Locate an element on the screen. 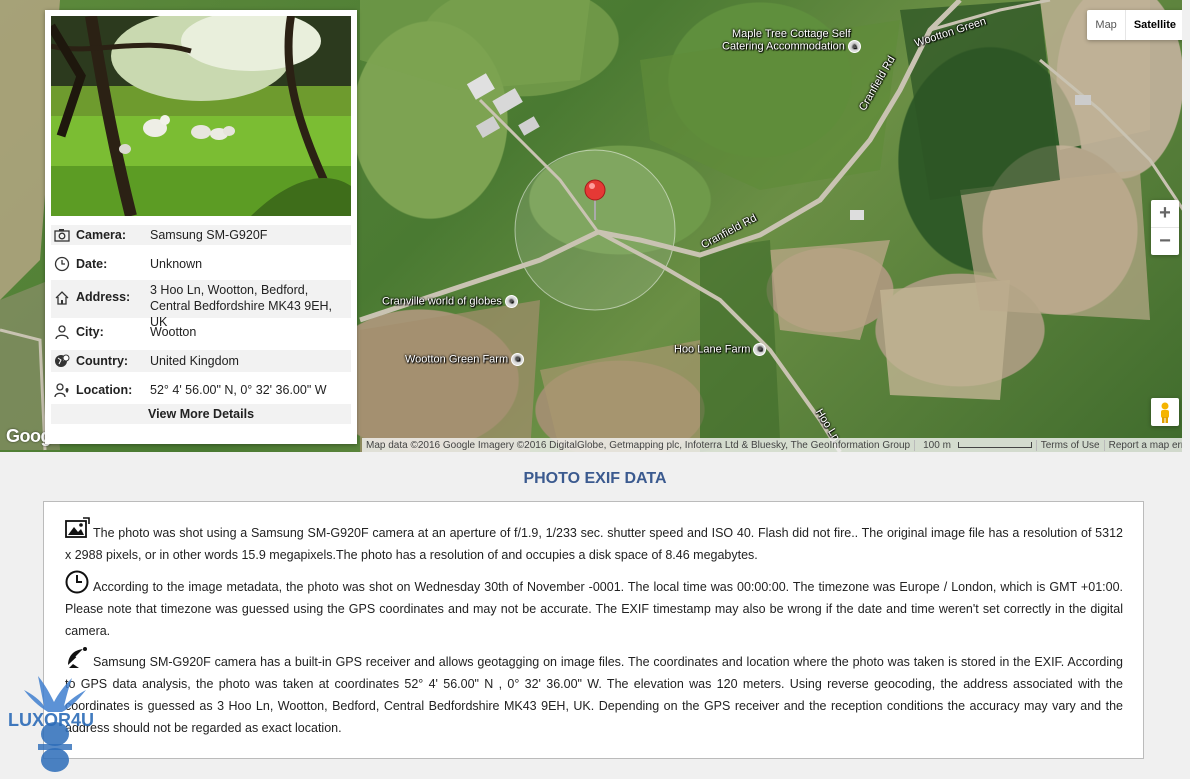 The height and width of the screenshot is (779, 1190). exif-section-title: PHOTO EXIF DATA is located at coordinates (595, 478).